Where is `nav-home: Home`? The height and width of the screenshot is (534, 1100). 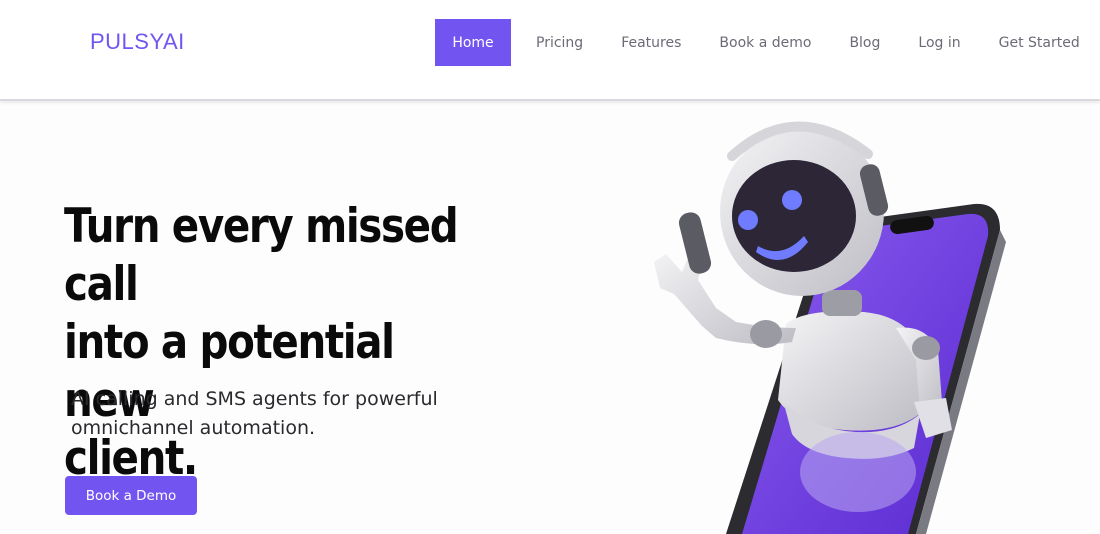
nav-home: Home is located at coordinates (473, 42).